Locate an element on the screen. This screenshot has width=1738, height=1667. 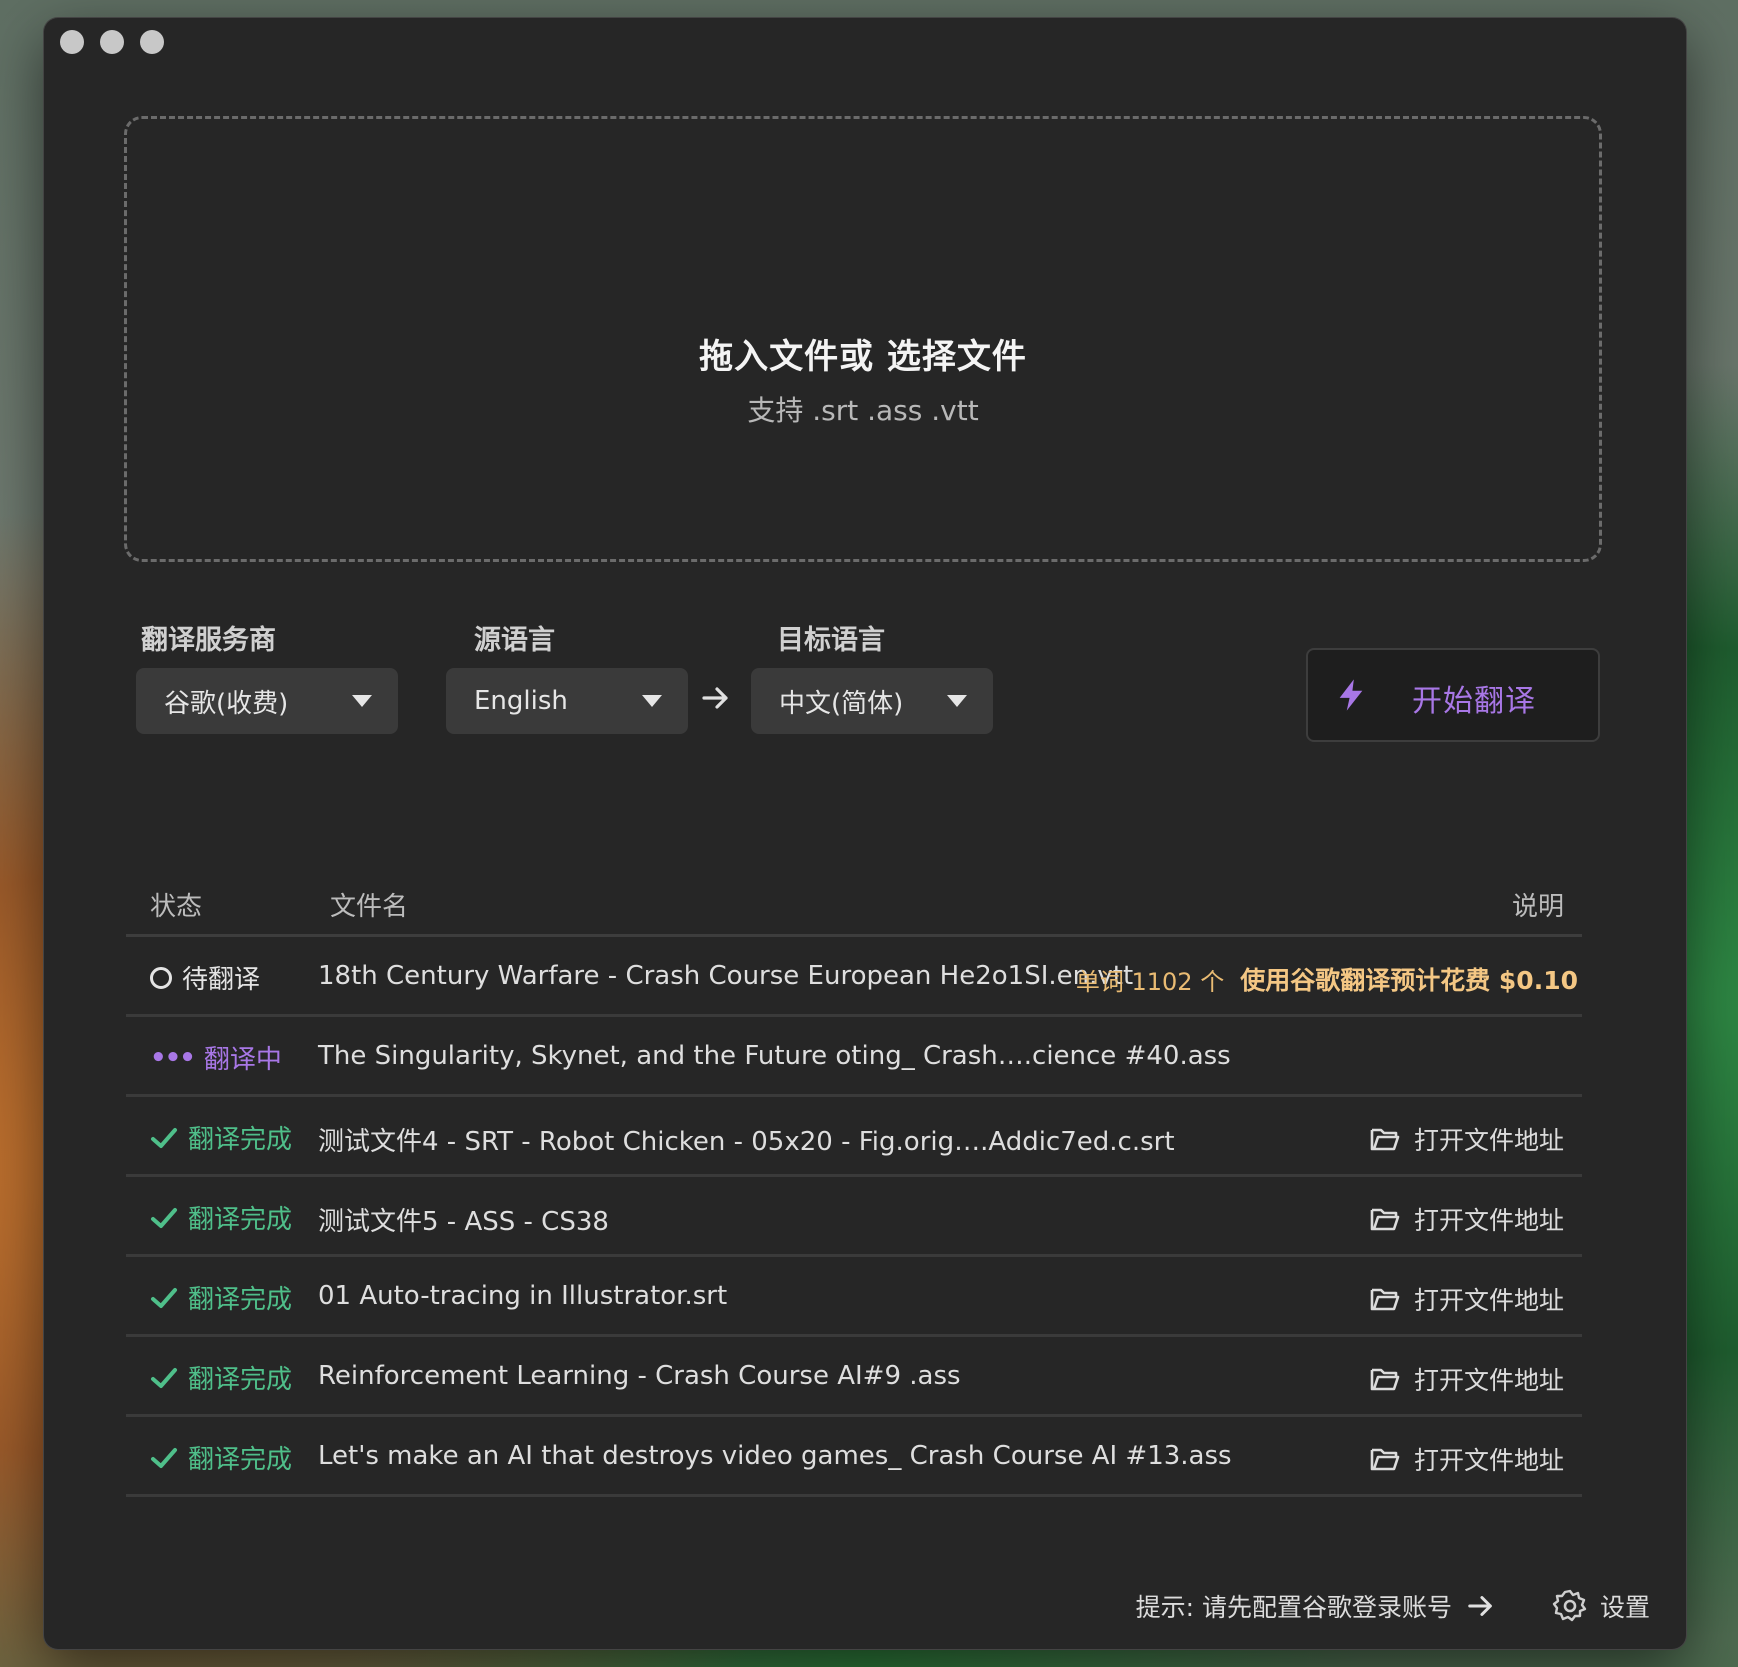
configure-account-hint-link: 提示: 请先配置谷歌登录账号 is located at coordinates (1316, 1606).